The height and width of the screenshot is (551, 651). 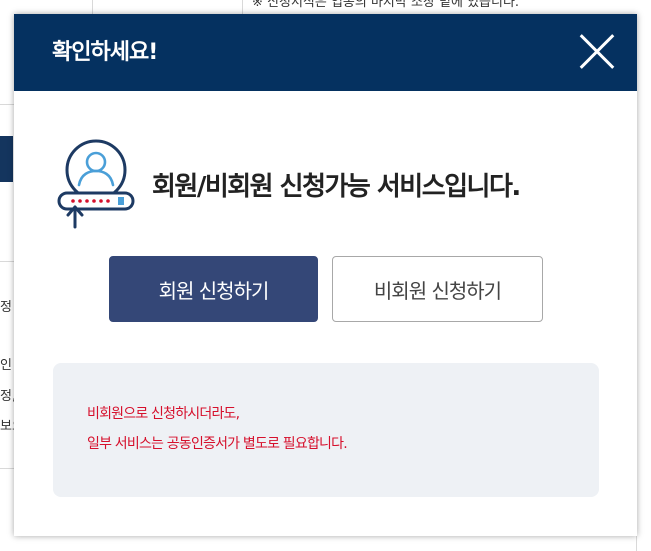 I want to click on background-text-fragment: 정, so click(x=6, y=307).